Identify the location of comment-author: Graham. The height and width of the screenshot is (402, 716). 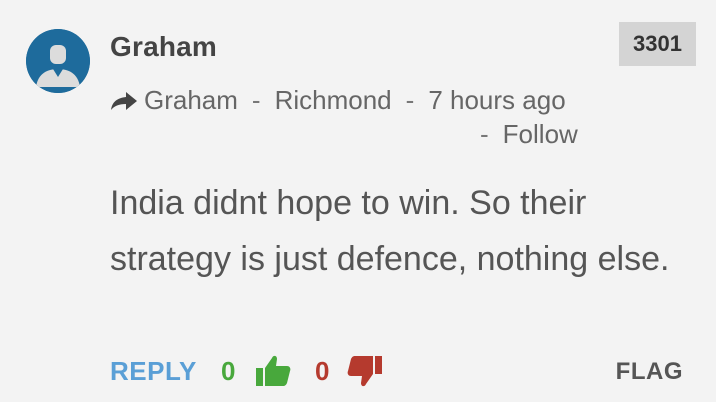
(163, 47).